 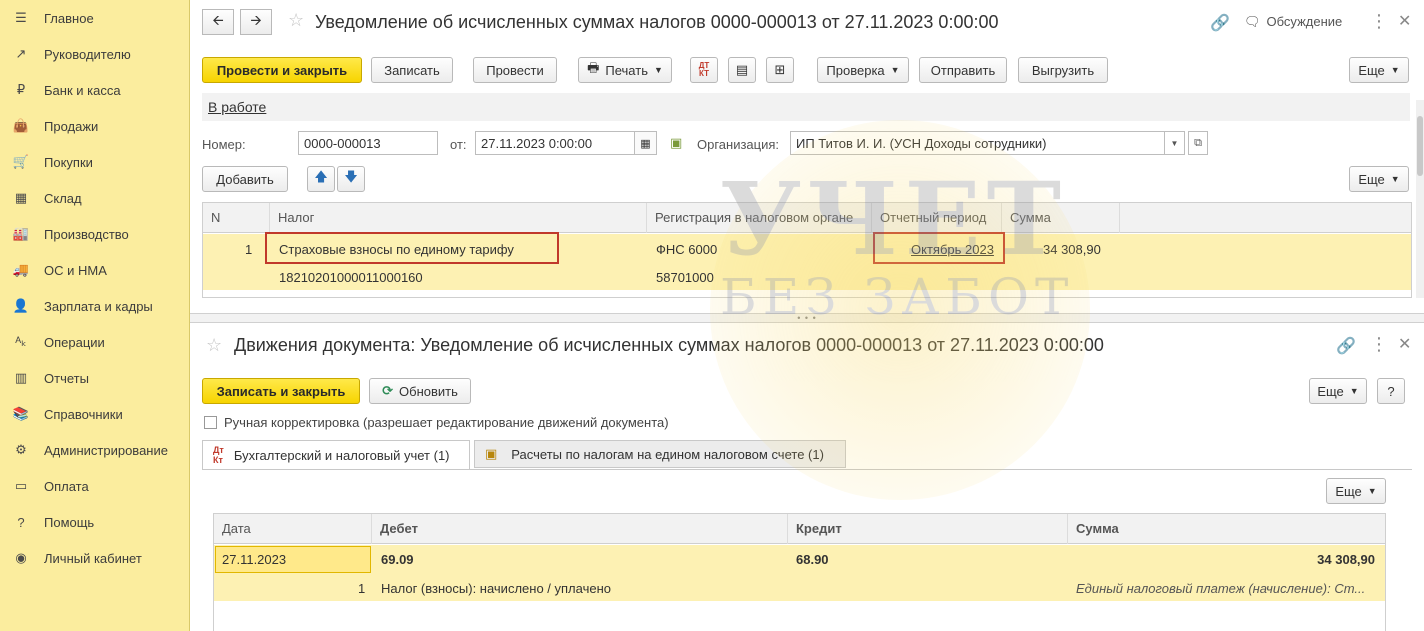 I want to click on move-debit: 69.09, so click(x=397, y=559).